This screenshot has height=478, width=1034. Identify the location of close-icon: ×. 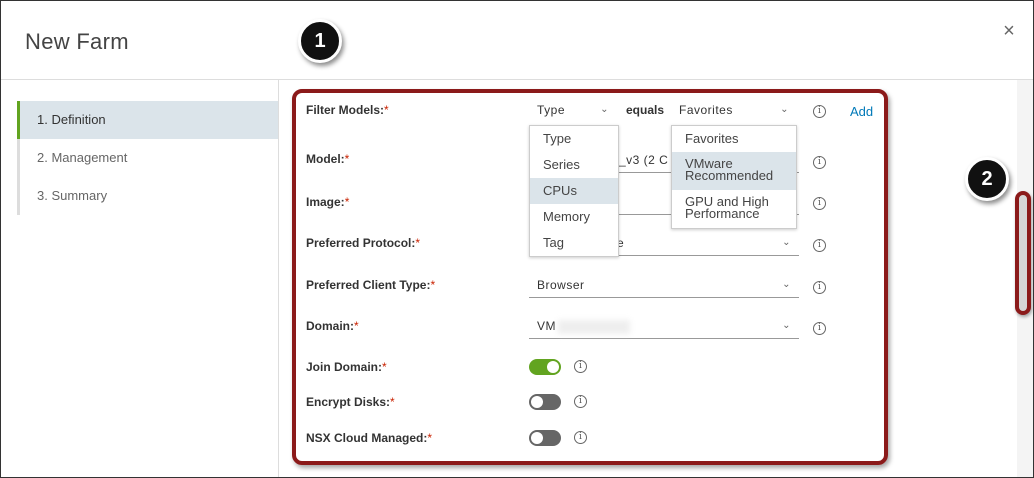
(1009, 31).